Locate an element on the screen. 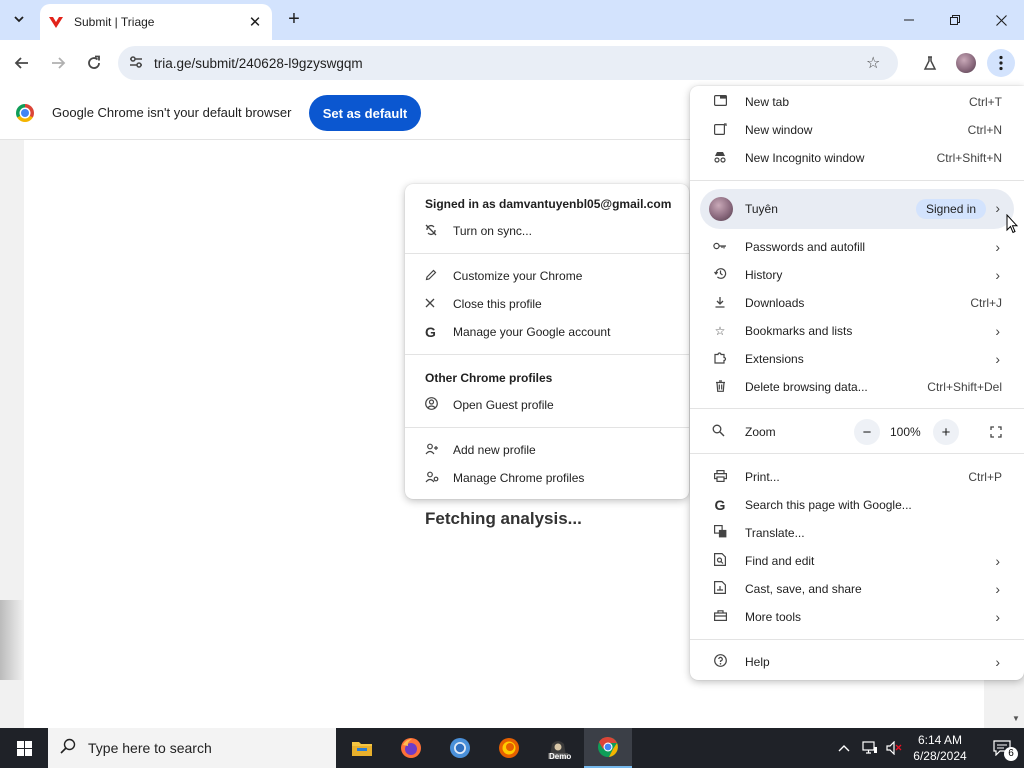 Image resolution: width=1024 pixels, height=768 pixels. manage-google-account-label: Manage your Google account is located at coordinates (532, 332).